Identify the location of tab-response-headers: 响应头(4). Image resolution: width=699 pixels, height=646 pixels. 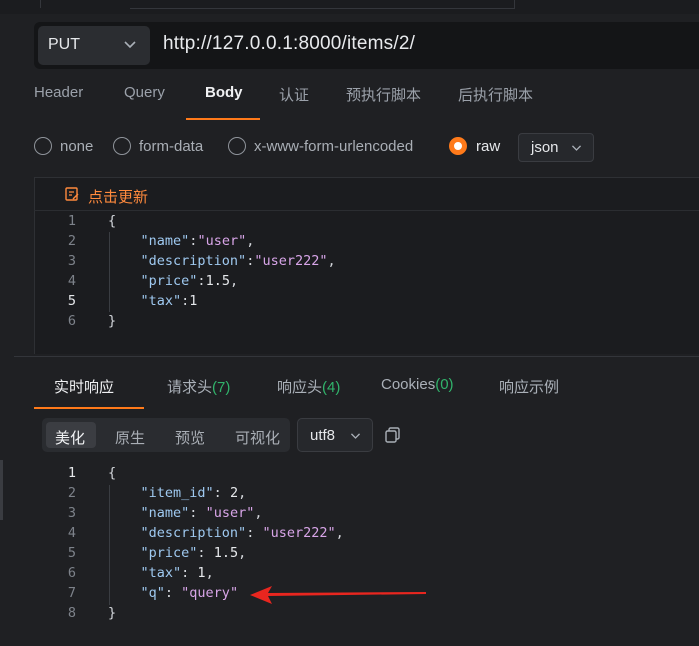
(308, 386).